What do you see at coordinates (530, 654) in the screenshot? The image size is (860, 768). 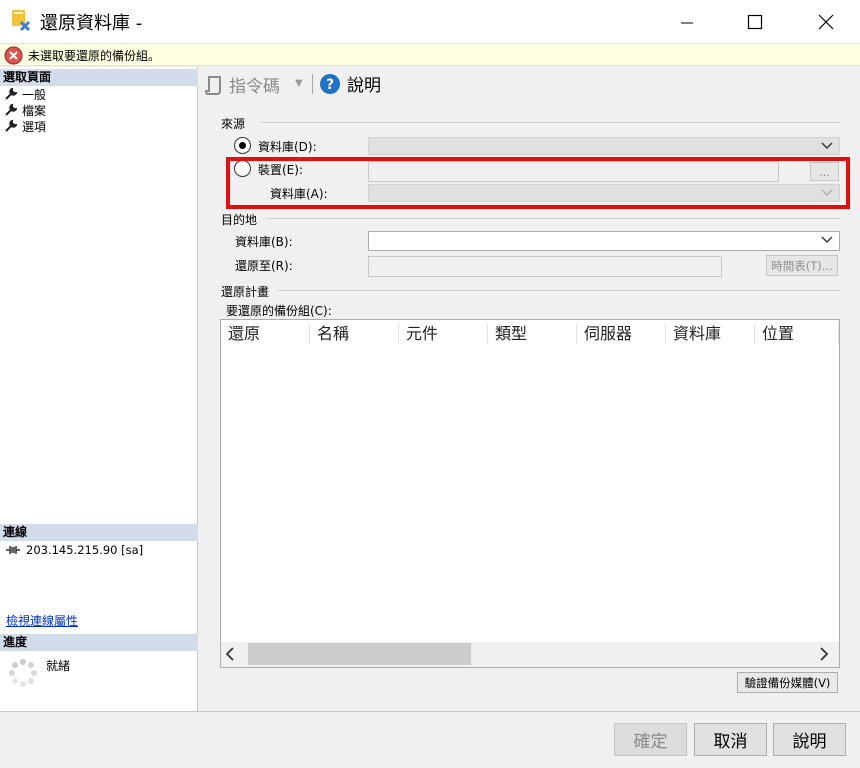 I see `horizontal-scrollbar` at bounding box center [530, 654].